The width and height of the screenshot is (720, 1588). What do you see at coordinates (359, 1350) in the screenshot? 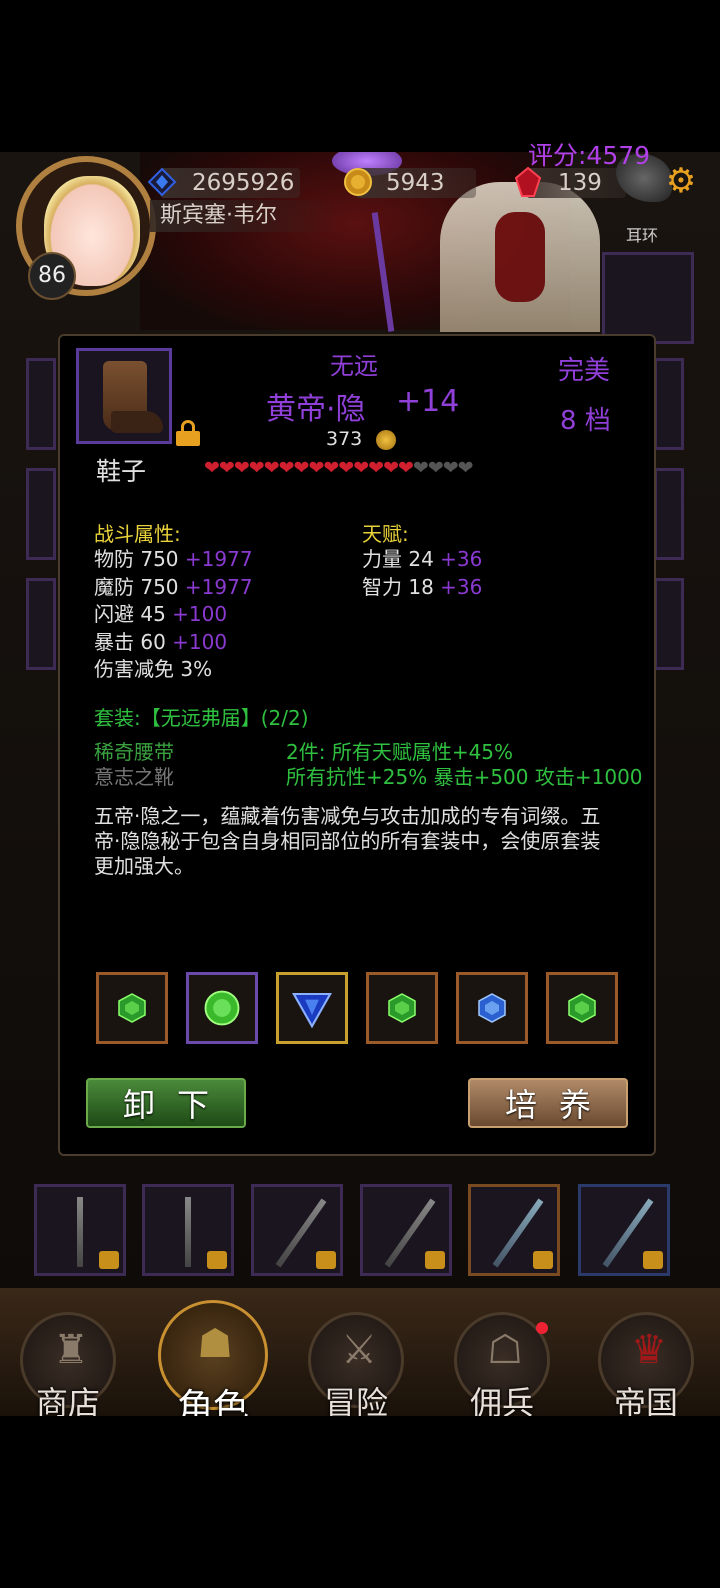
I see `crossed-swords-icon: ⚔` at bounding box center [359, 1350].